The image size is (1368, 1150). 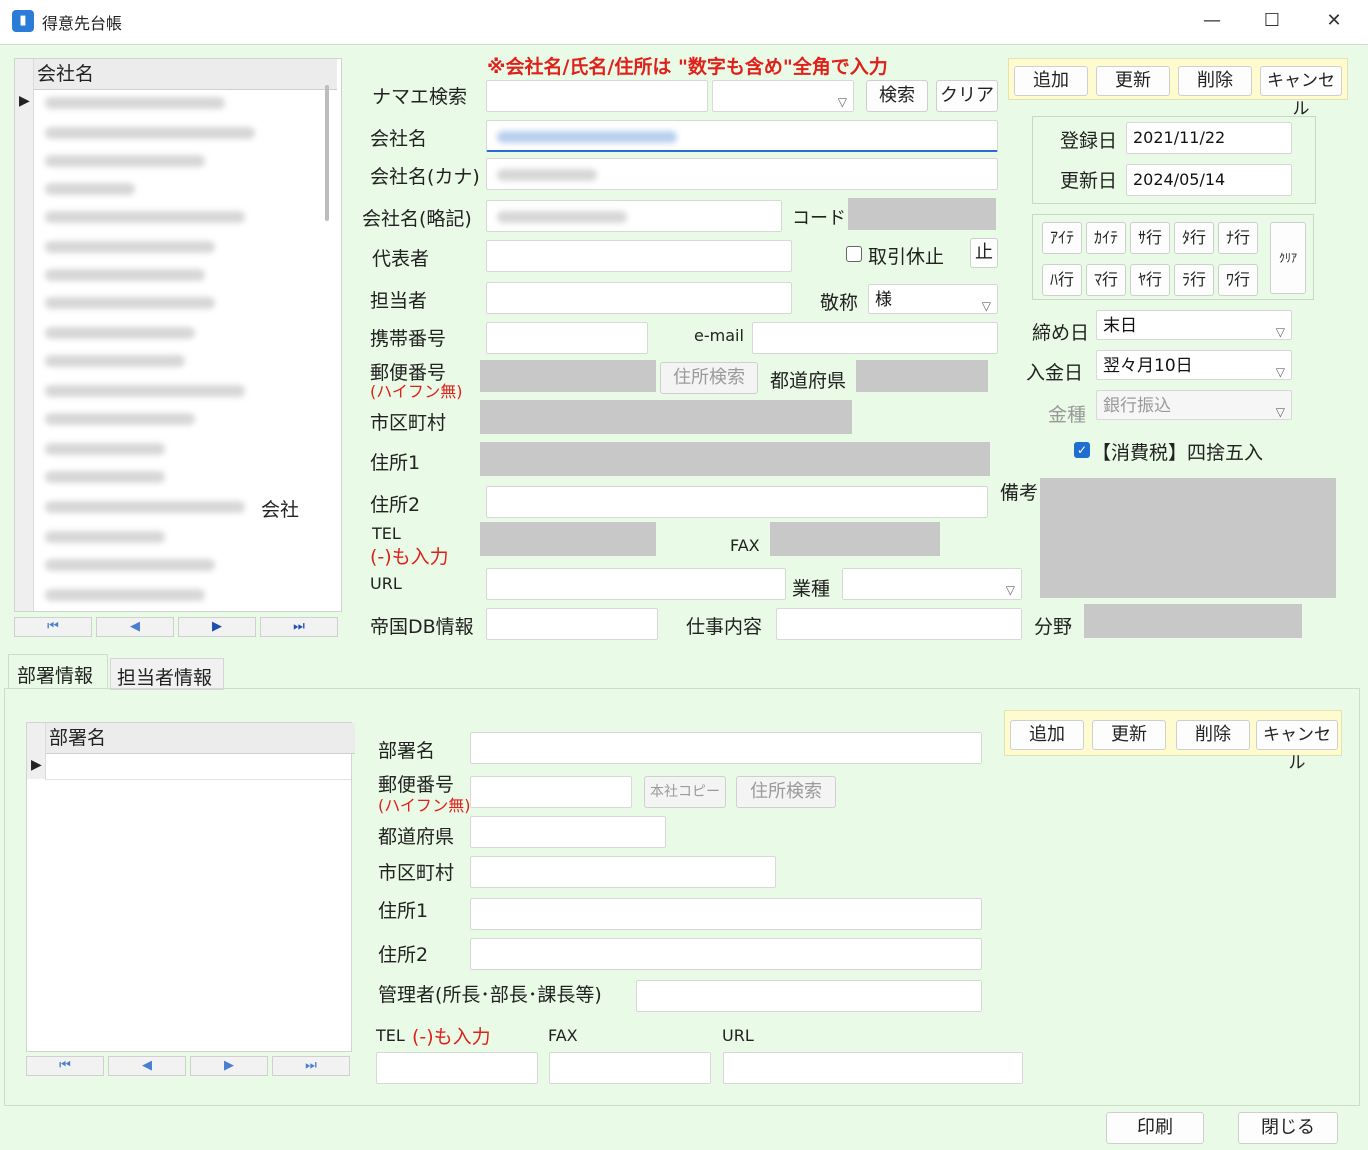 What do you see at coordinates (726, 748) in the screenshot?
I see `dept-name-input` at bounding box center [726, 748].